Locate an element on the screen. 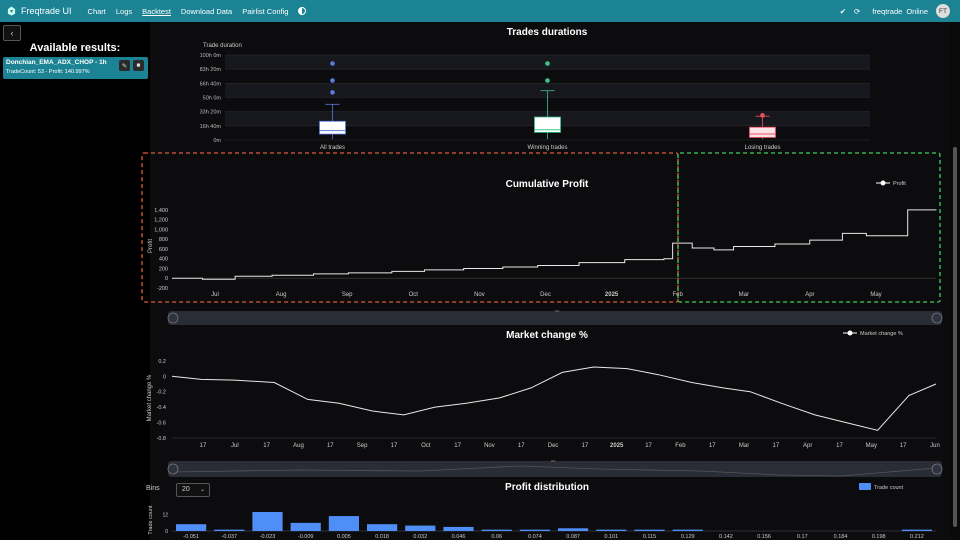 Image resolution: width=960 pixels, height=540 pixels. x-tick-label: 0.17 is located at coordinates (802, 537).